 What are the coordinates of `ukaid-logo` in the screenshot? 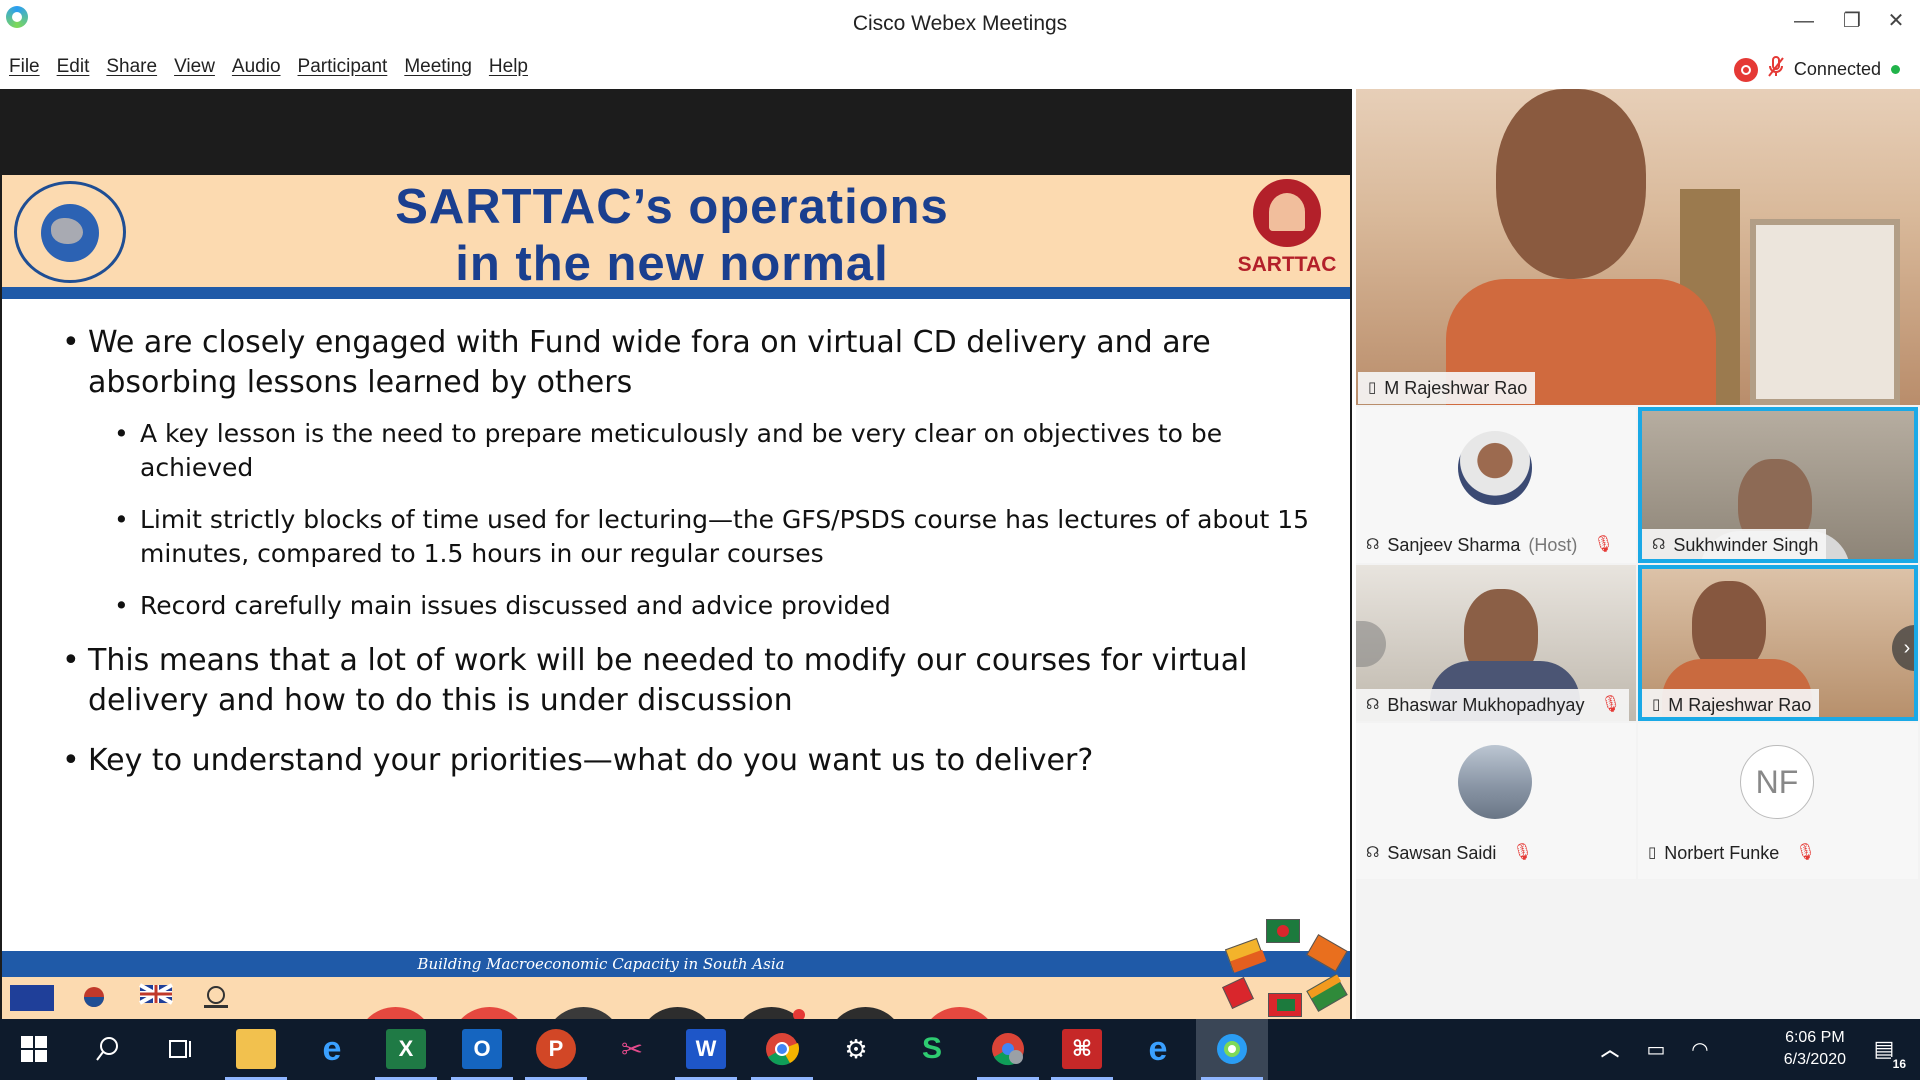 It's located at (156, 998).